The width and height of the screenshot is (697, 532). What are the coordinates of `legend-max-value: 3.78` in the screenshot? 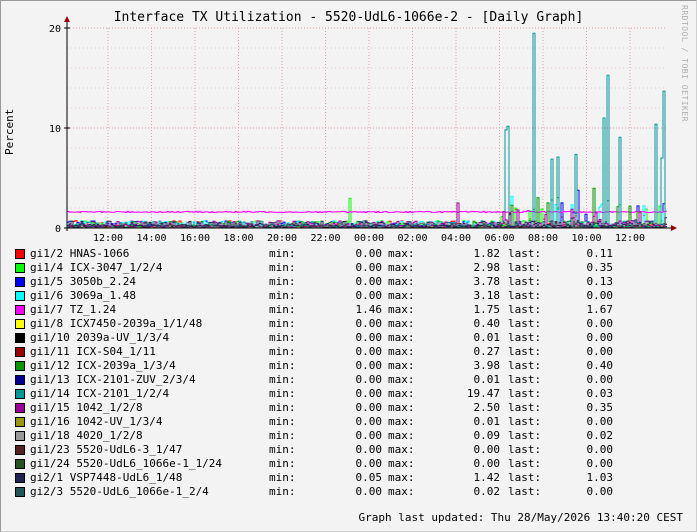 It's located at (487, 281).